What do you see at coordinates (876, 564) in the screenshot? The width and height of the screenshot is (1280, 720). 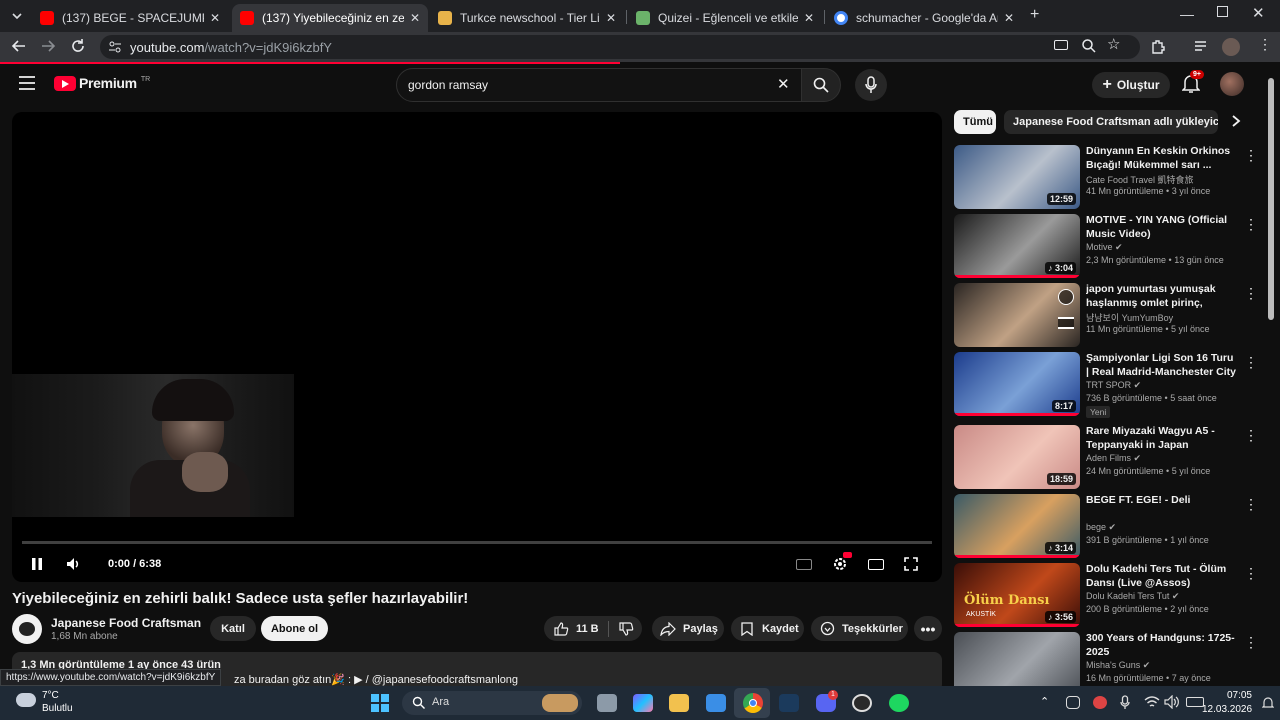 I see `theater-mode-button` at bounding box center [876, 564].